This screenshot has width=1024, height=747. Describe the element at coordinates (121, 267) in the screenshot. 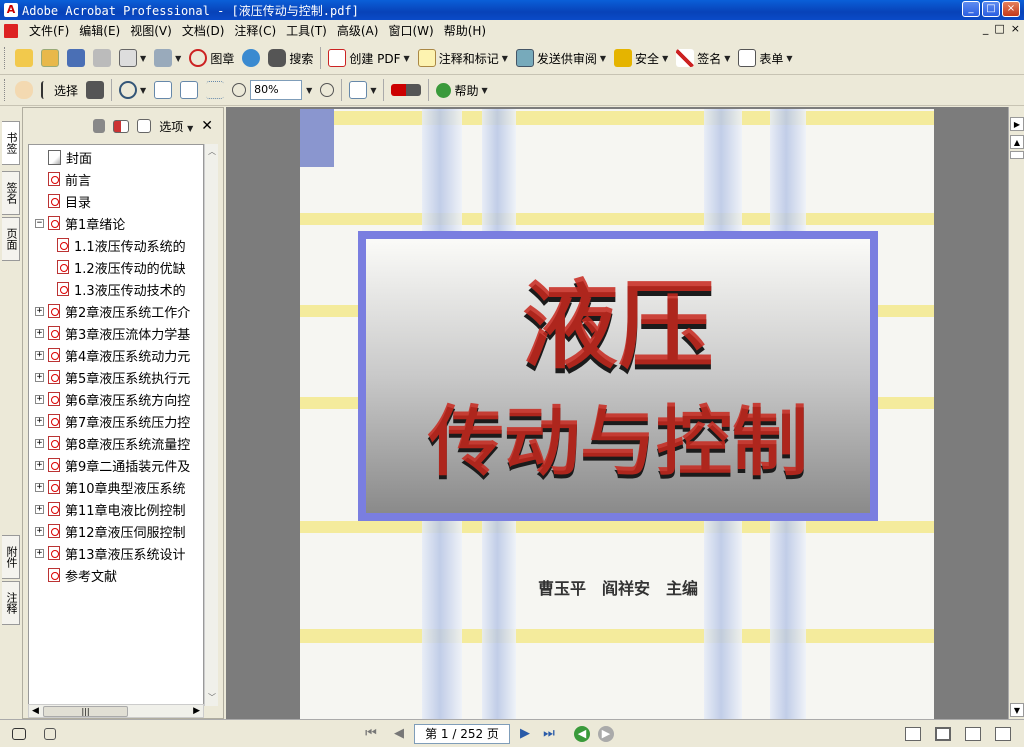

I see `bookmark-item: 1.2液压传动的优缺` at that location.